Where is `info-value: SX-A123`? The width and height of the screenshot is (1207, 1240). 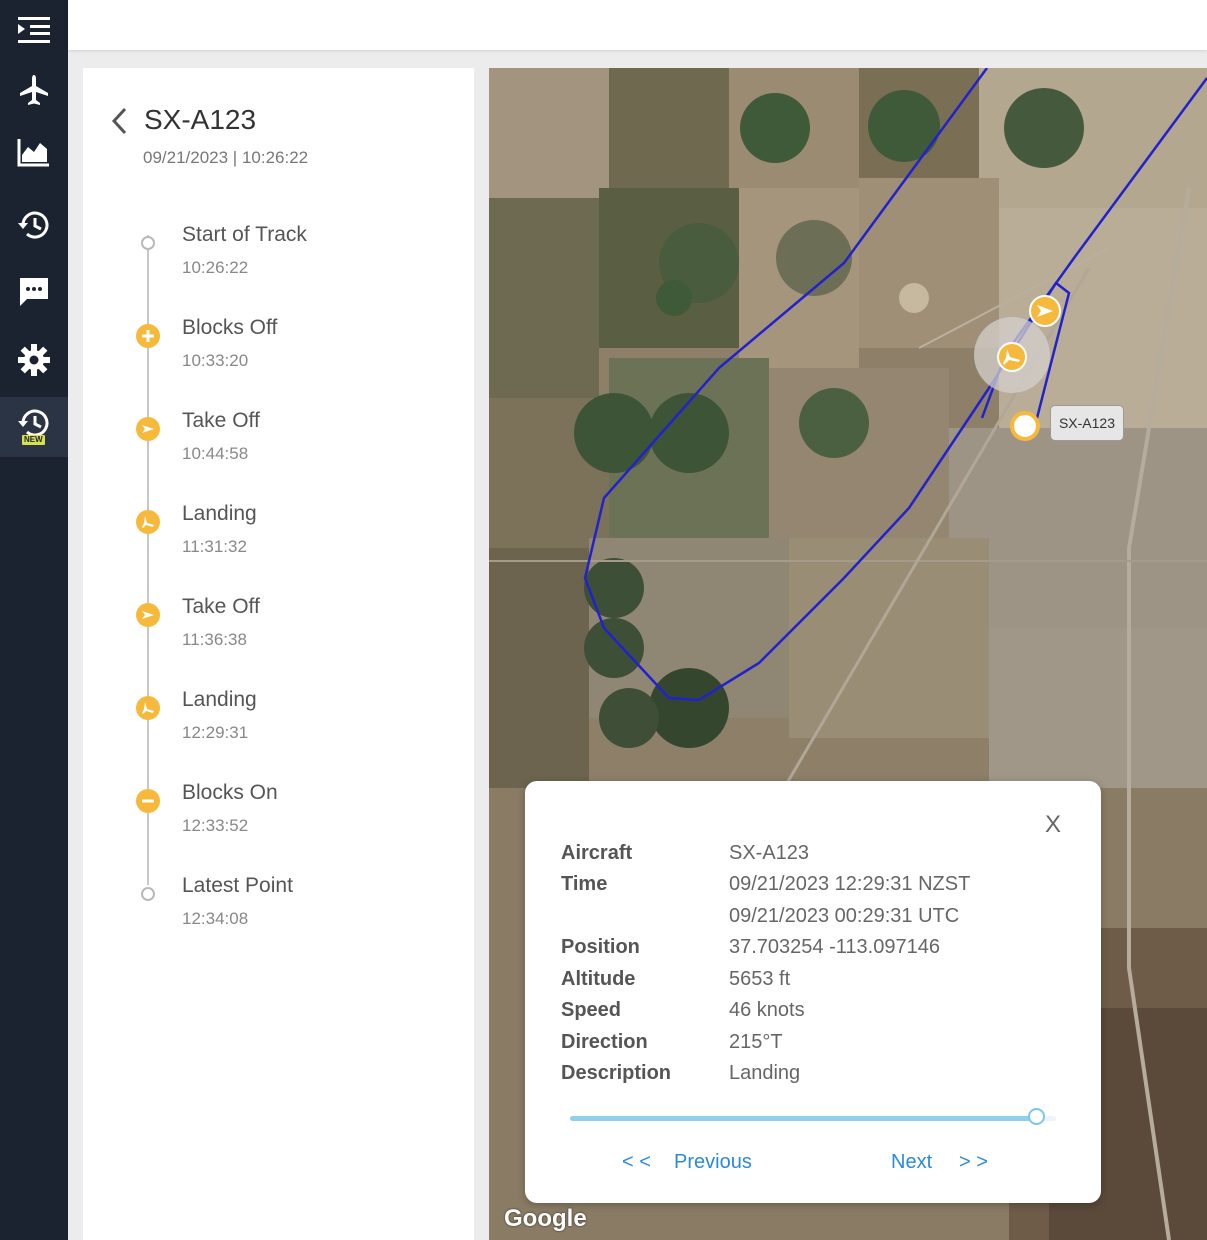
info-value: SX-A123 is located at coordinates (769, 853).